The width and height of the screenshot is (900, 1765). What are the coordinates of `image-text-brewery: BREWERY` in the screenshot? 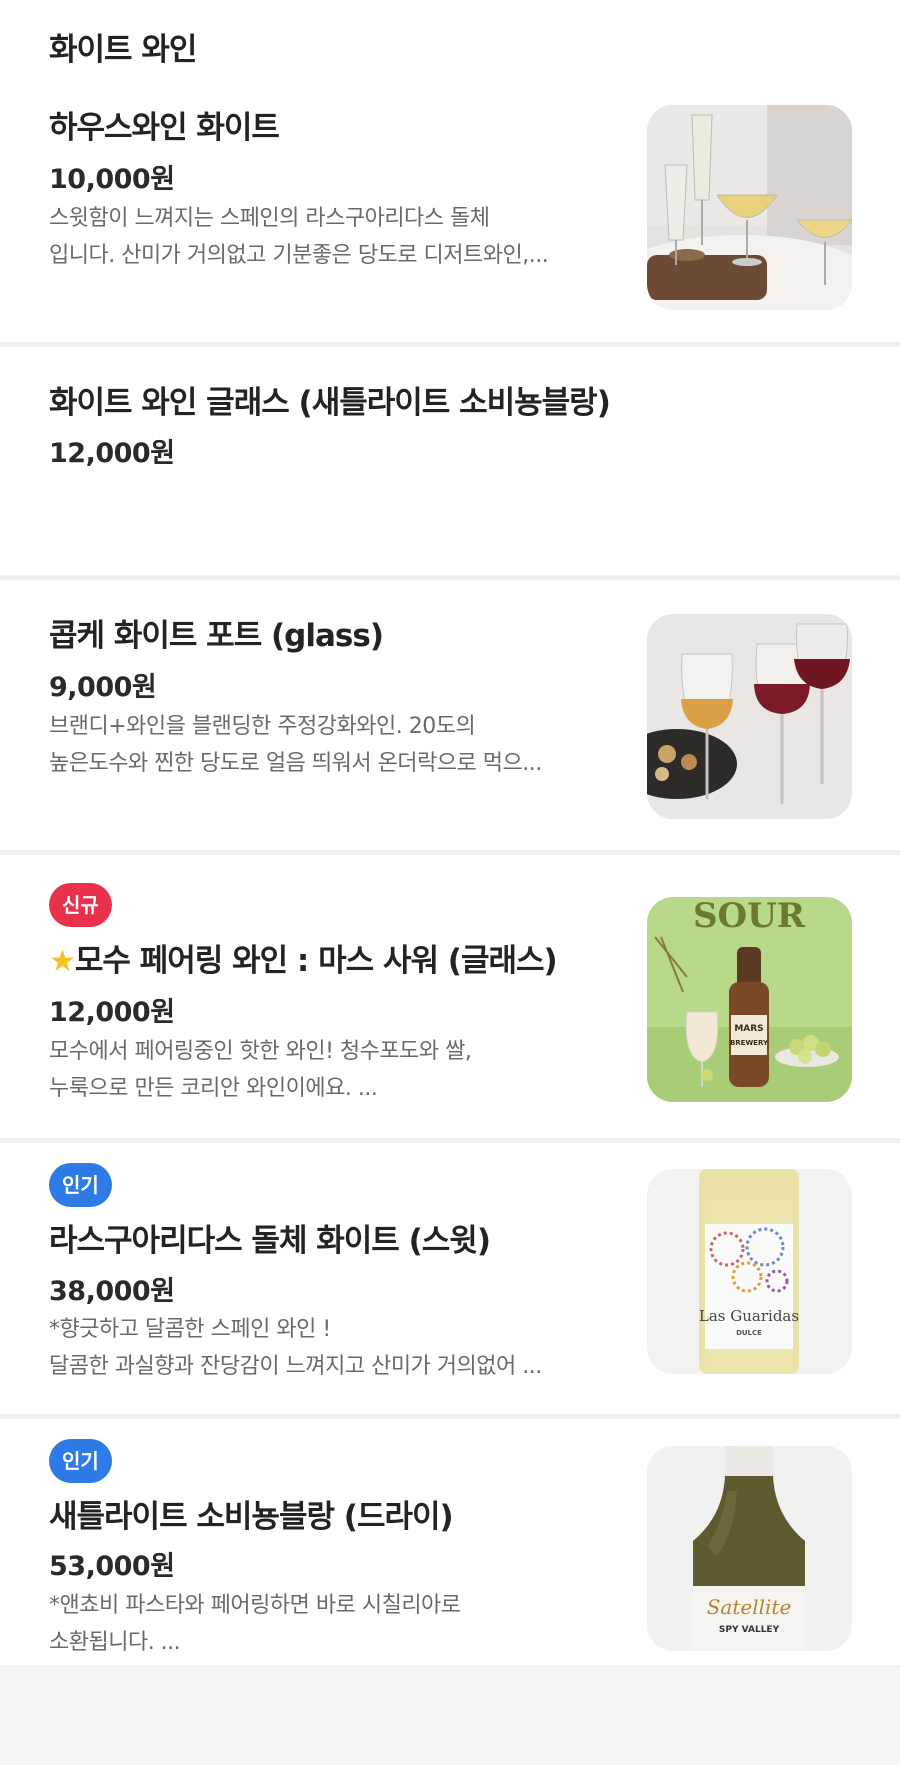 It's located at (749, 1043).